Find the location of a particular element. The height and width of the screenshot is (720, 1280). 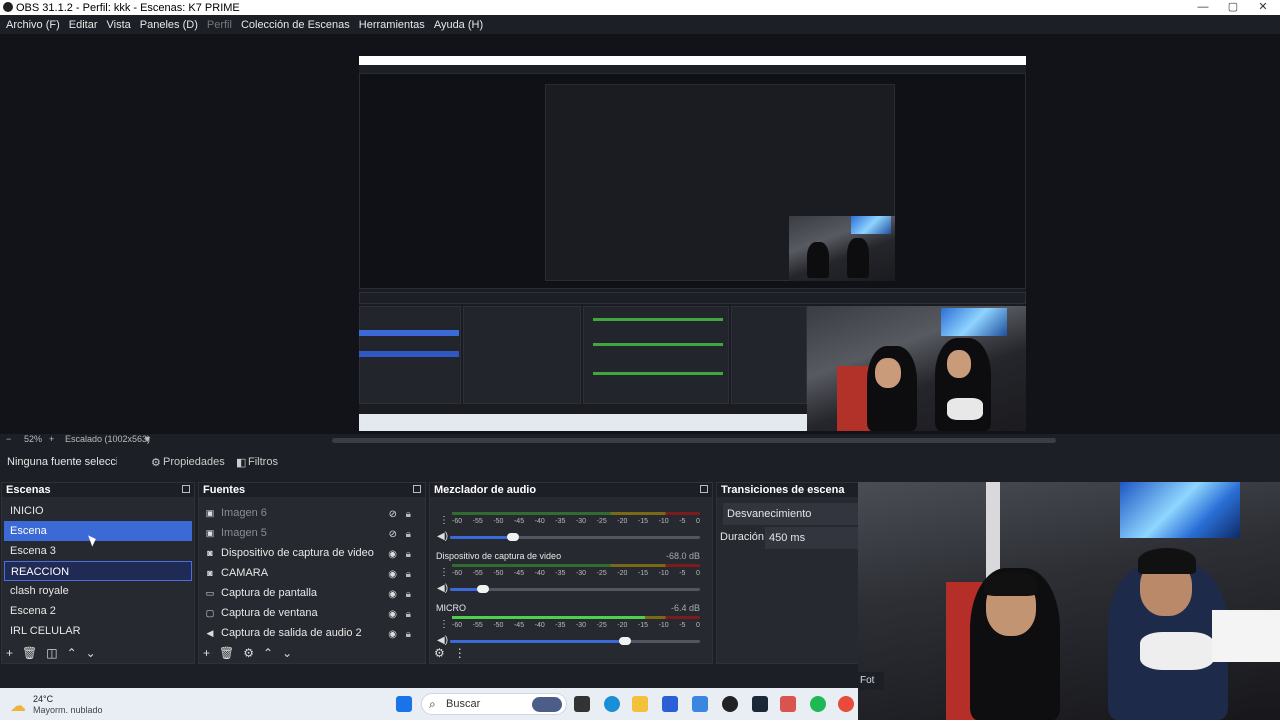

source-row: ◙ CAMARA ◉ 🔒︎ is located at coordinates (312, 573).